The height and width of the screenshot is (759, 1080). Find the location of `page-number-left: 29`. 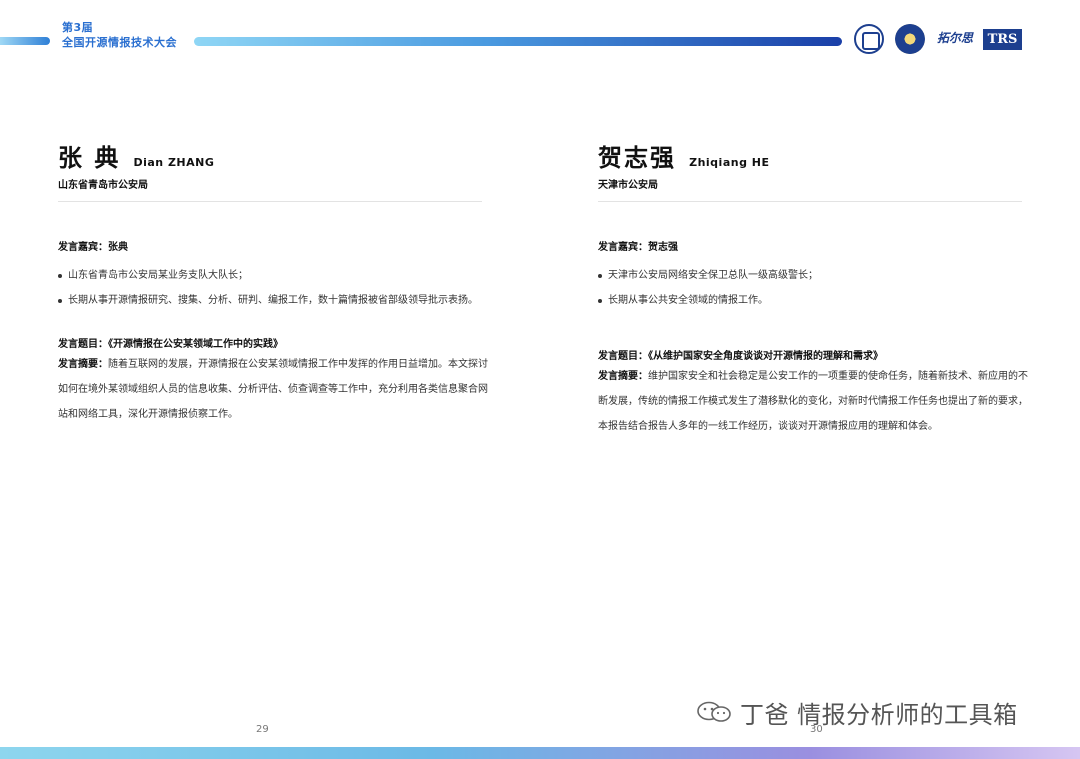

page-number-left: 29 is located at coordinates (262, 729).